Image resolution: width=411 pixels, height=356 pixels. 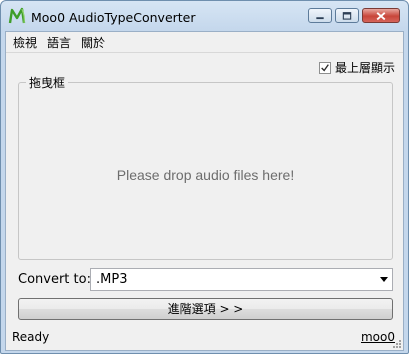 I want to click on close-icon, so click(x=381, y=16).